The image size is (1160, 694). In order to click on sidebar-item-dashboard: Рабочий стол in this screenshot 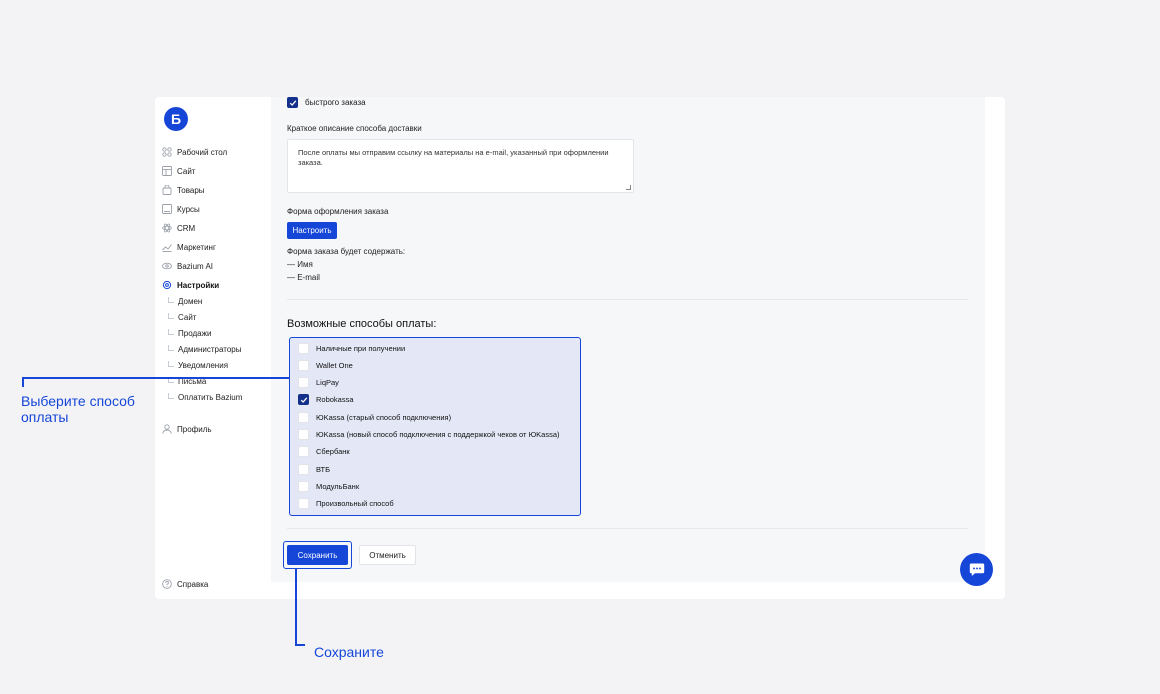, I will do `click(194, 152)`.